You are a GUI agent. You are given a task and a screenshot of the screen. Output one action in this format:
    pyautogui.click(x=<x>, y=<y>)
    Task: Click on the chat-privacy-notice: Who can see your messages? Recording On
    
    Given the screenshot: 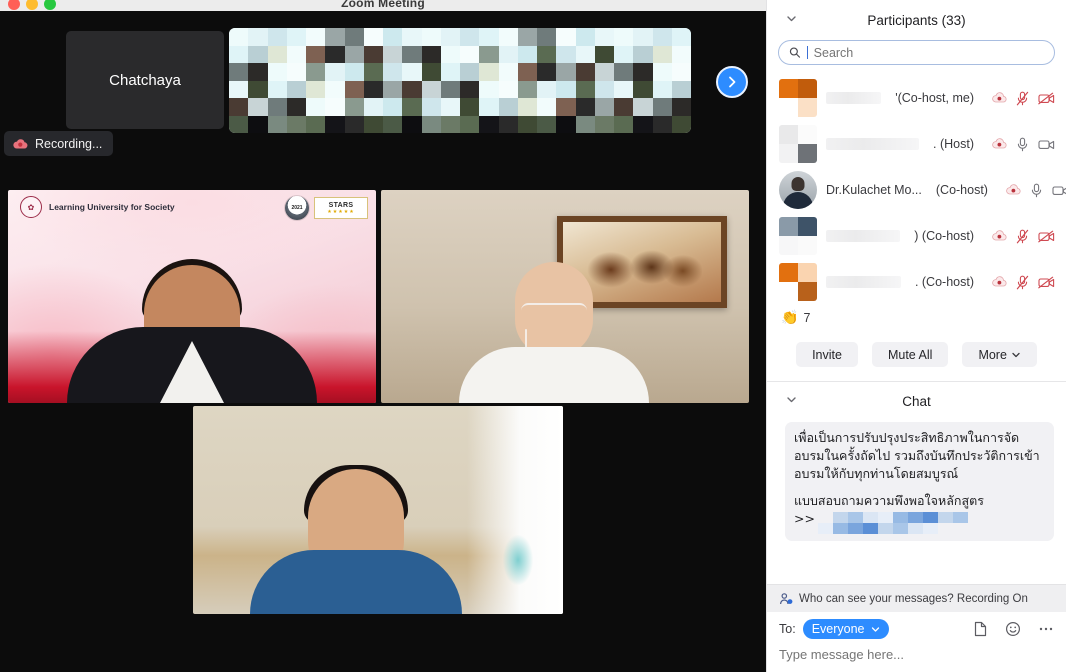 What is the action you would take?
    pyautogui.click(x=916, y=598)
    